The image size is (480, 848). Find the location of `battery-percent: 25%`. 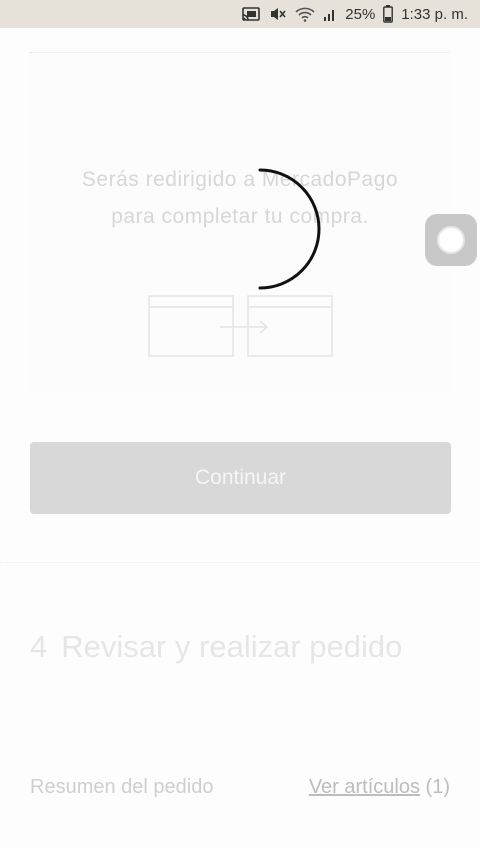

battery-percent: 25% is located at coordinates (360, 14).